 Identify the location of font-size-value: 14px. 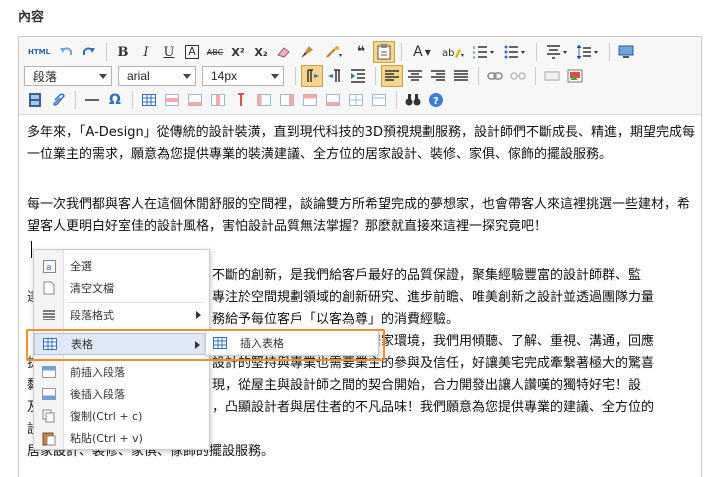
(224, 76).